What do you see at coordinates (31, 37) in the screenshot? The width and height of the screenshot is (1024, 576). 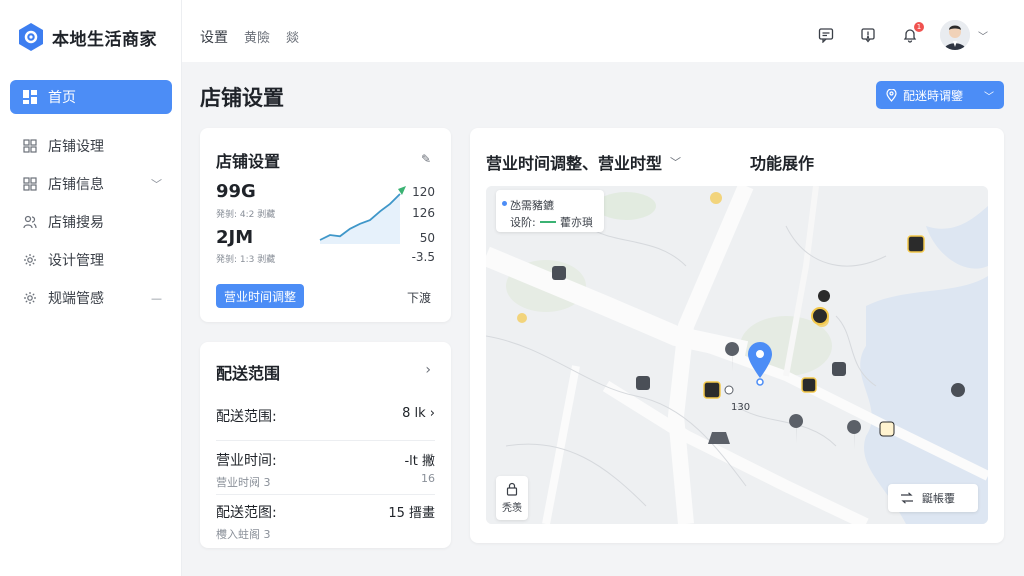 I see `hexagon-gear-logo-icon` at bounding box center [31, 37].